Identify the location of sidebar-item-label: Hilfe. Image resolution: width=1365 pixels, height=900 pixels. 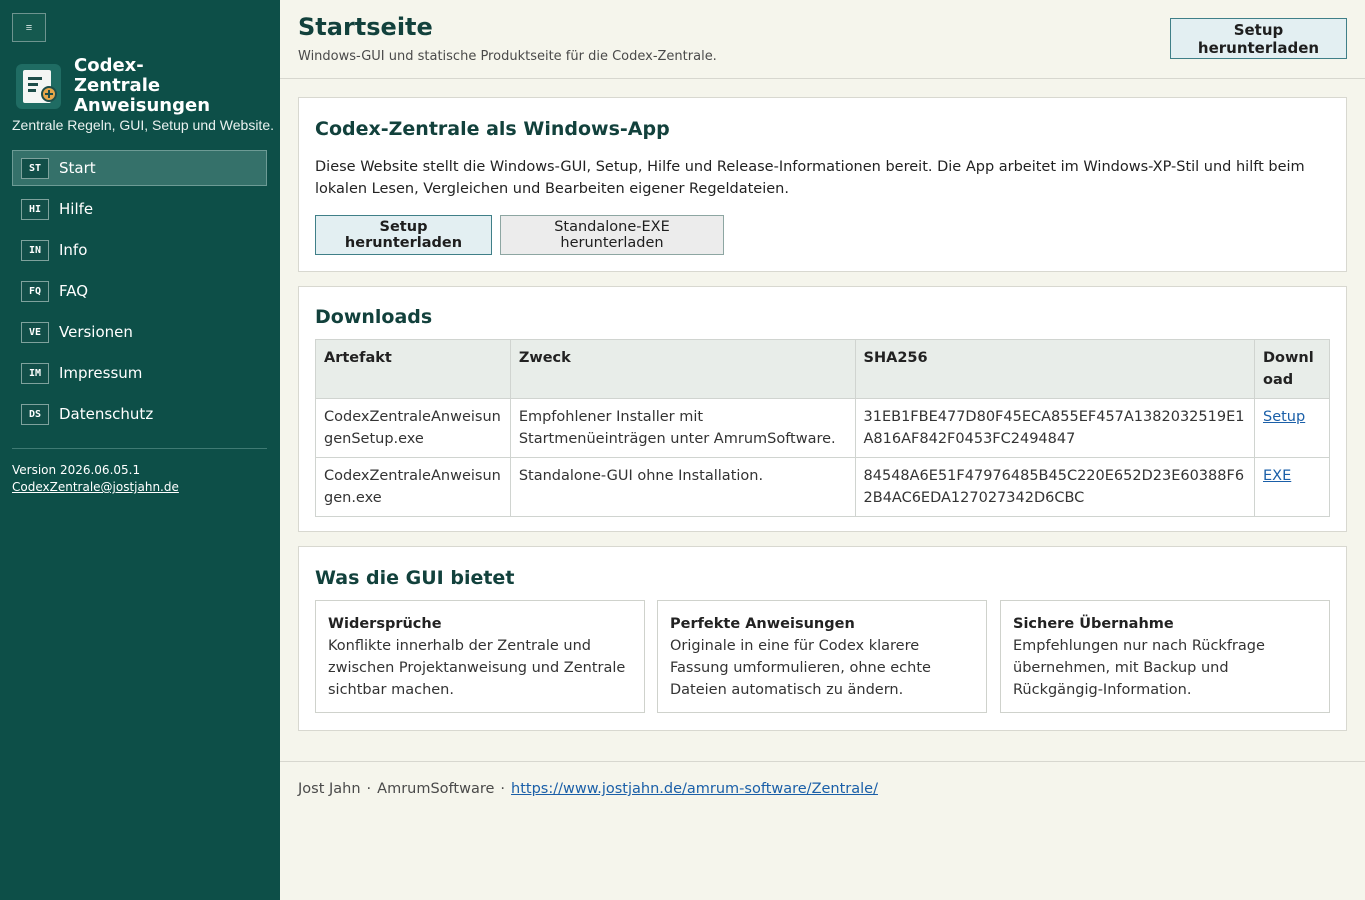
(76, 209).